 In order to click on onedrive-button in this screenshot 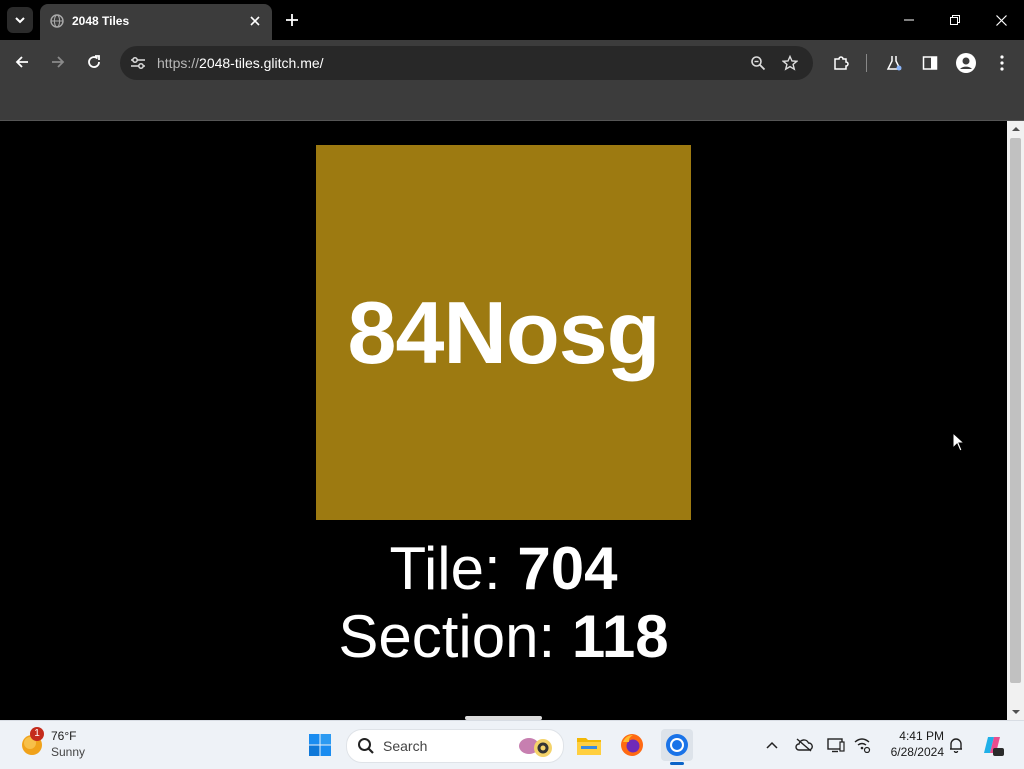, I will do `click(804, 745)`.